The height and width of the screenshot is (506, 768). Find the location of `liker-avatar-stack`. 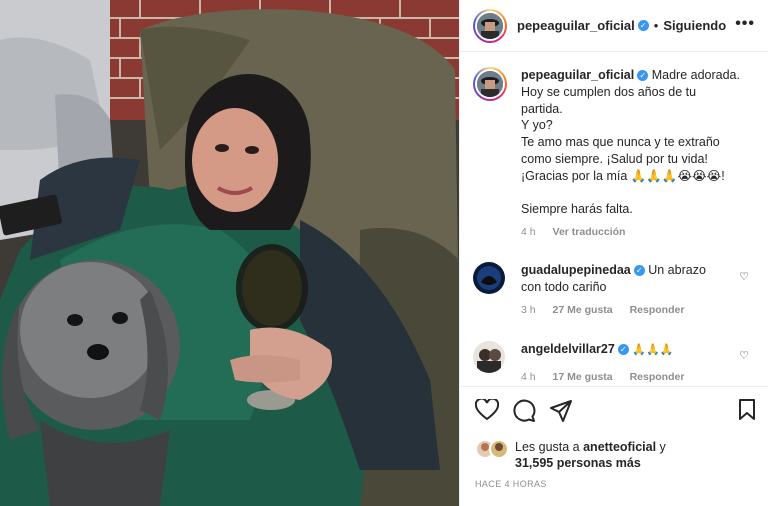

liker-avatar-stack is located at coordinates (492, 449).